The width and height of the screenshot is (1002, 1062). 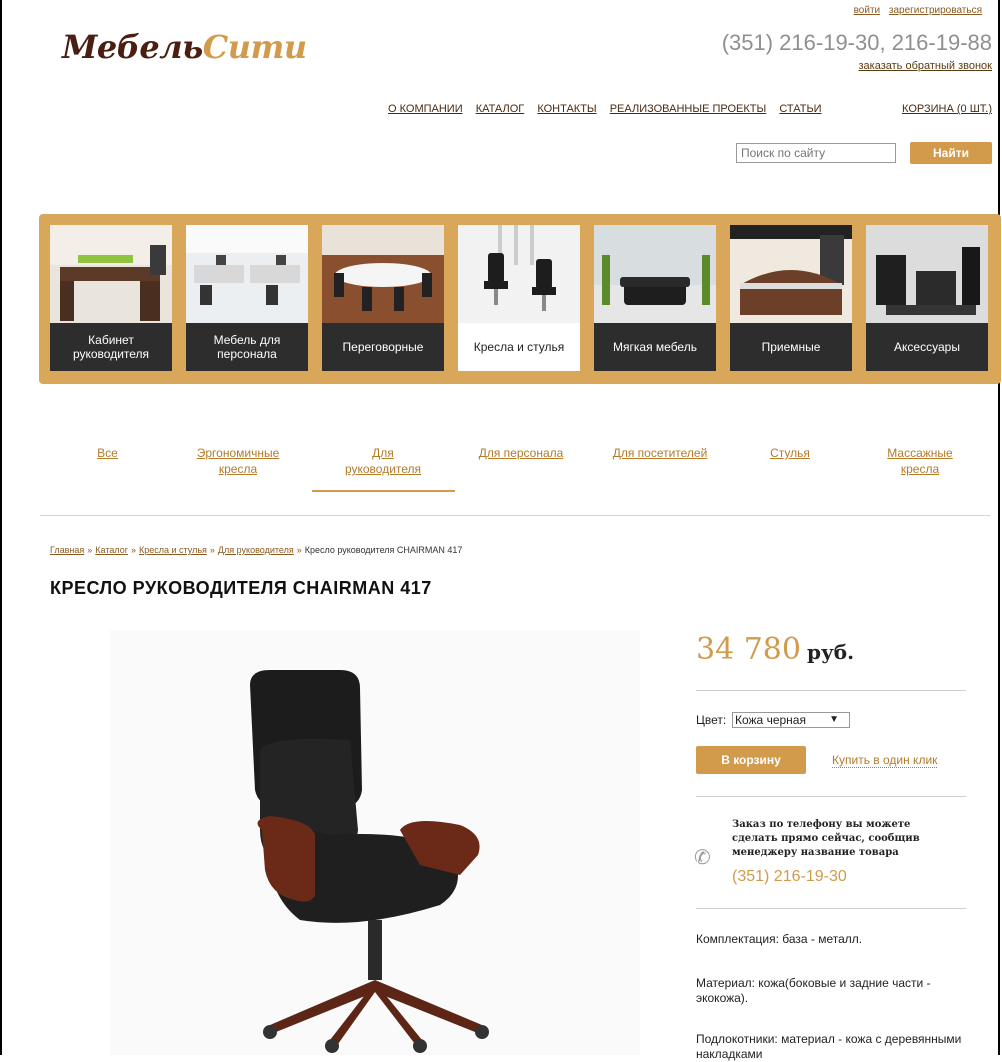 What do you see at coordinates (702, 858) in the screenshot?
I see `phone-icon: ✆` at bounding box center [702, 858].